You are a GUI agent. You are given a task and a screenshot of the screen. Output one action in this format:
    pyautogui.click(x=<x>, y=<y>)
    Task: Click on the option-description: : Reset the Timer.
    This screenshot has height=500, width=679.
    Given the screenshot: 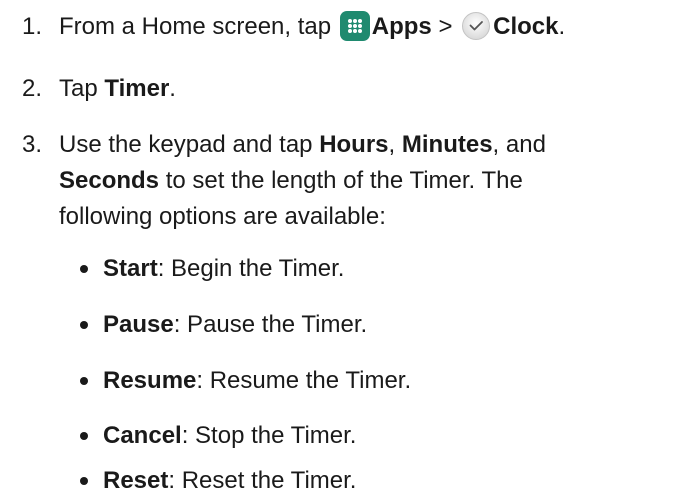 What is the action you would take?
    pyautogui.click(x=262, y=480)
    